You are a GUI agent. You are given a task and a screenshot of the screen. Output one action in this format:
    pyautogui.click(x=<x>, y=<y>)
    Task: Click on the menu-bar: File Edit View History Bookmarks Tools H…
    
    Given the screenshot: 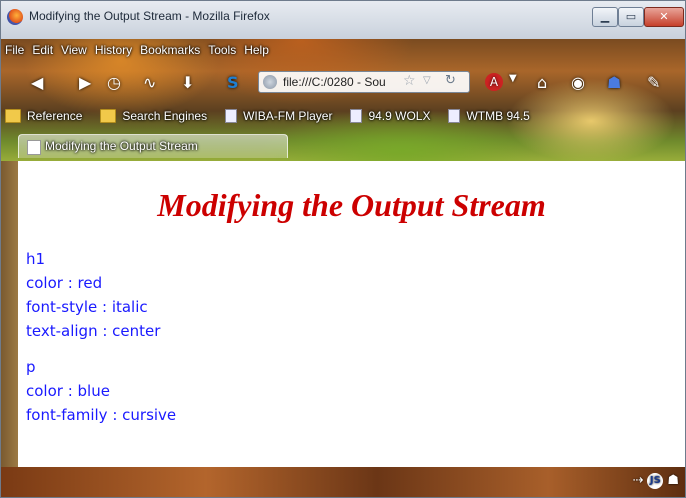 What is the action you would take?
    pyautogui.click(x=135, y=50)
    